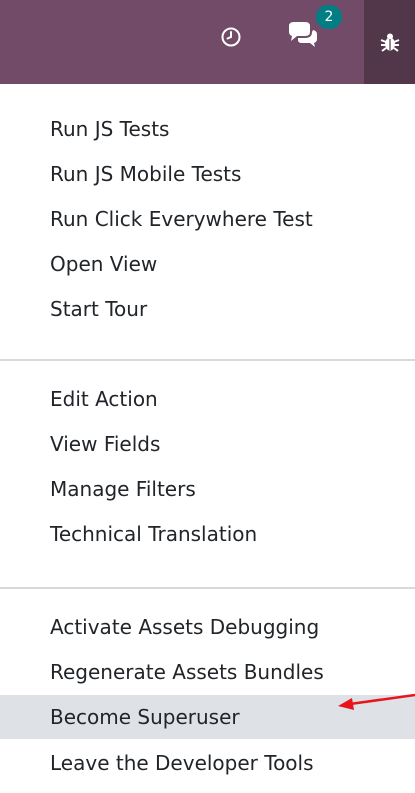 The image size is (415, 793). What do you see at coordinates (329, 17) in the screenshot?
I see `messages-count-badge: 2` at bounding box center [329, 17].